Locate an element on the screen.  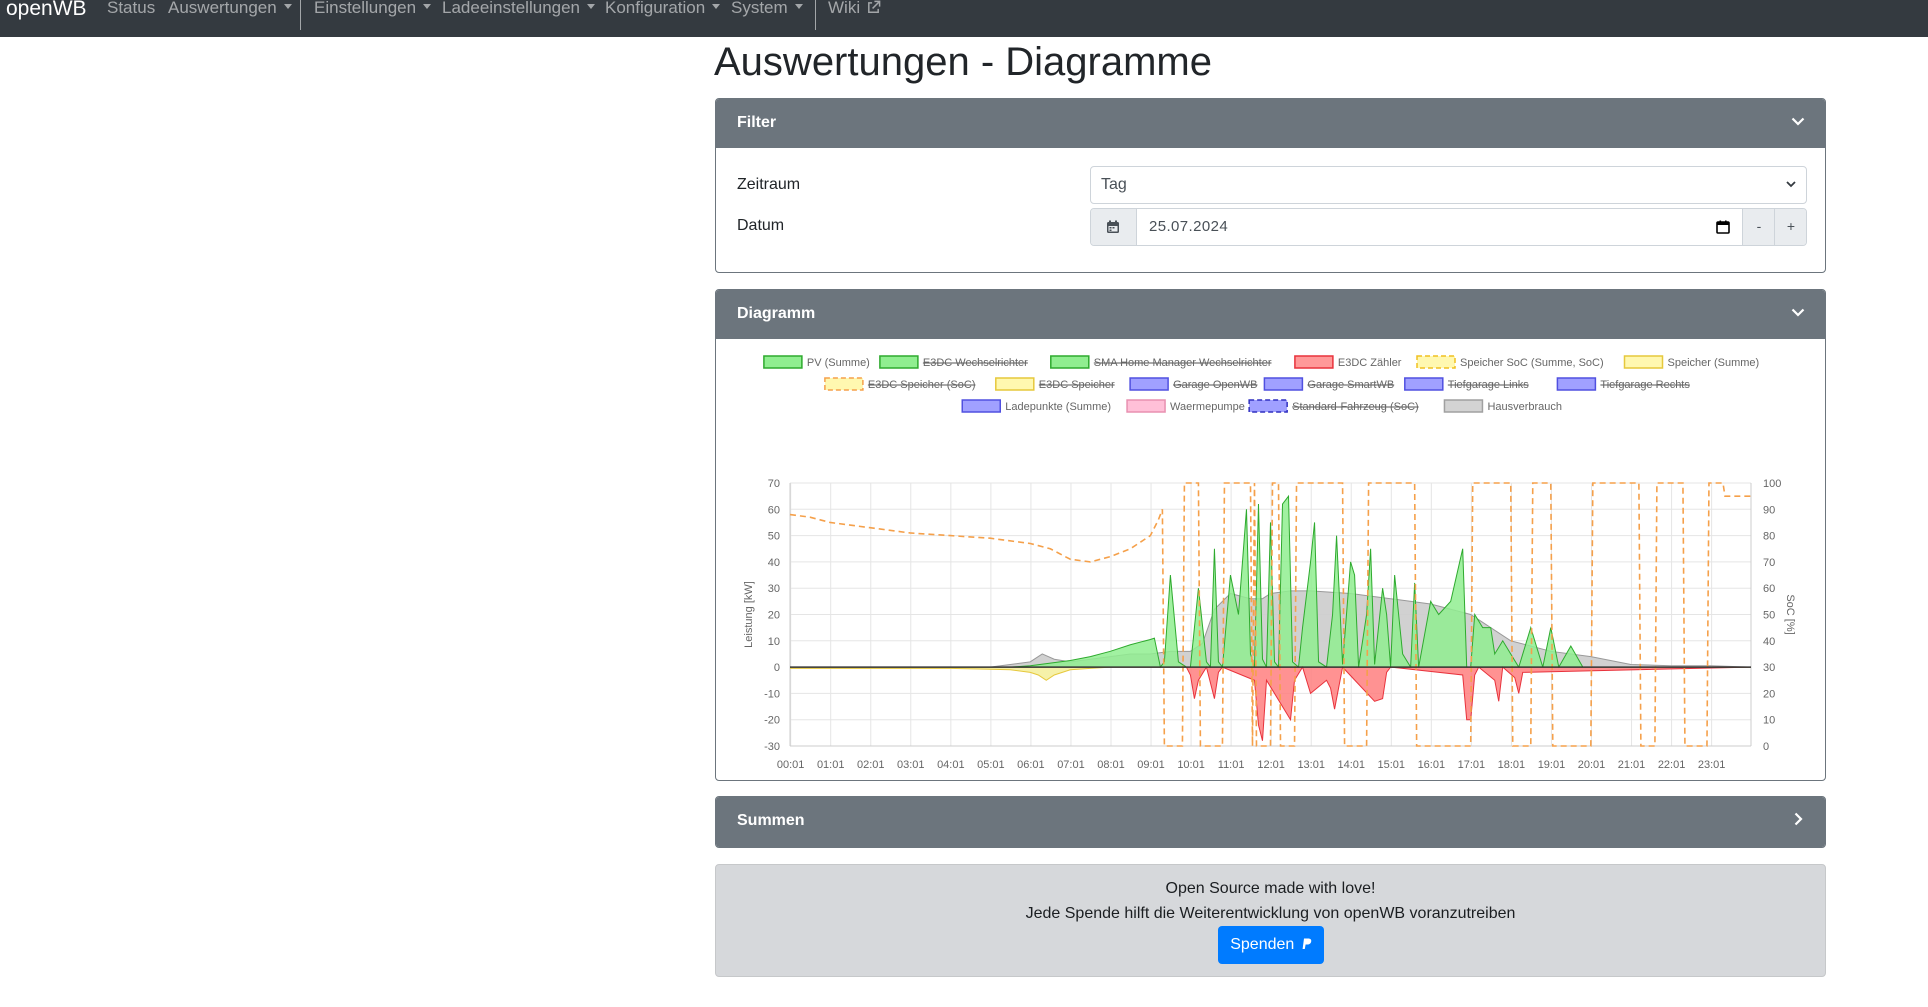
legend-label: Garage OpenWB is located at coordinates (1215, 385).